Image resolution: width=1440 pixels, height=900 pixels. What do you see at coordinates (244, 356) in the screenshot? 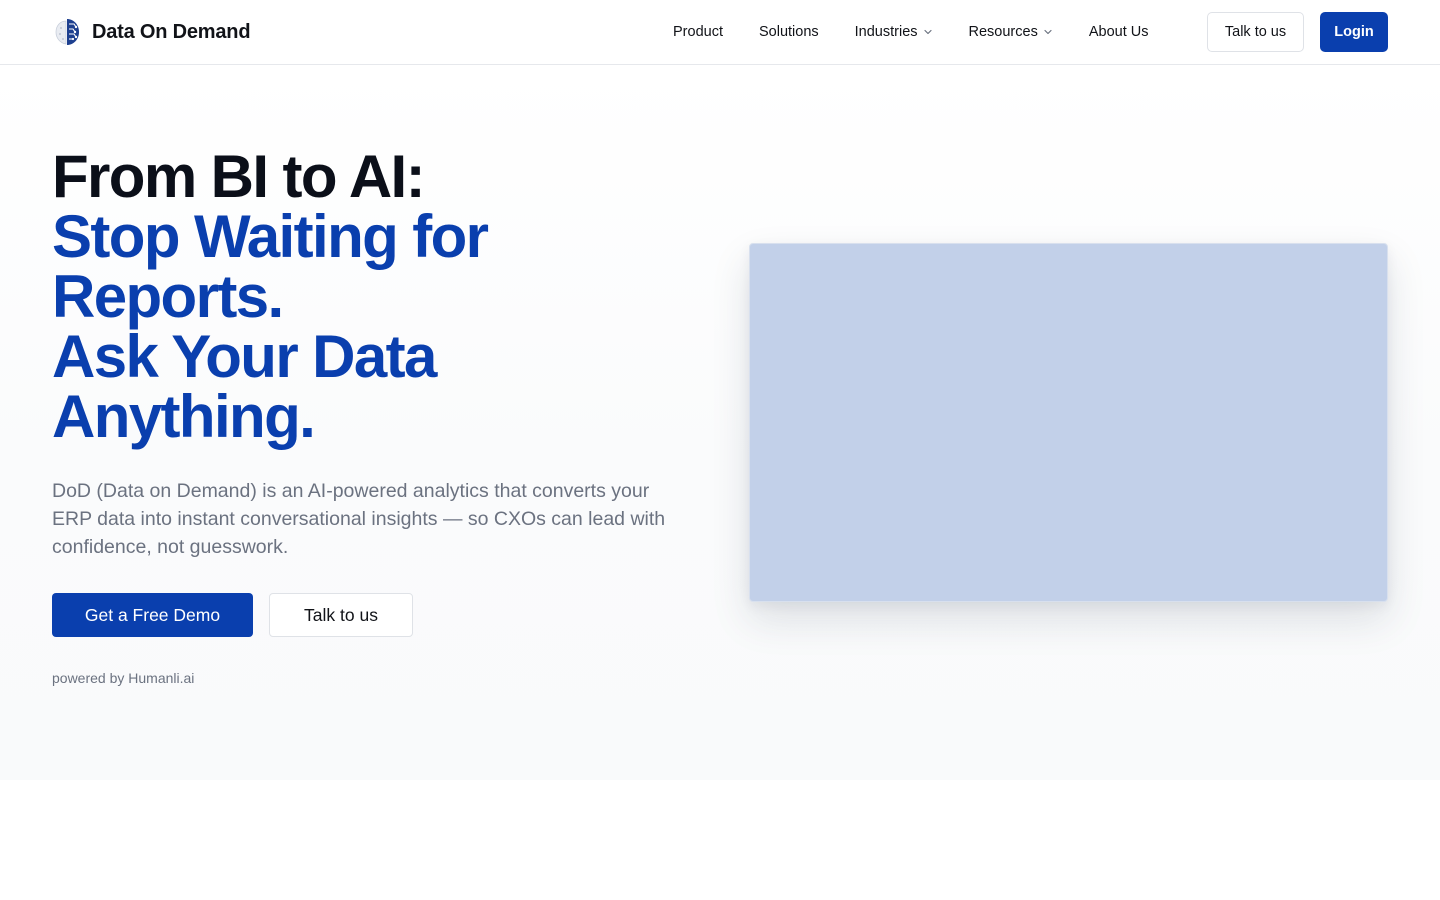
I see `hero-title-line: Ask Your Data` at bounding box center [244, 356].